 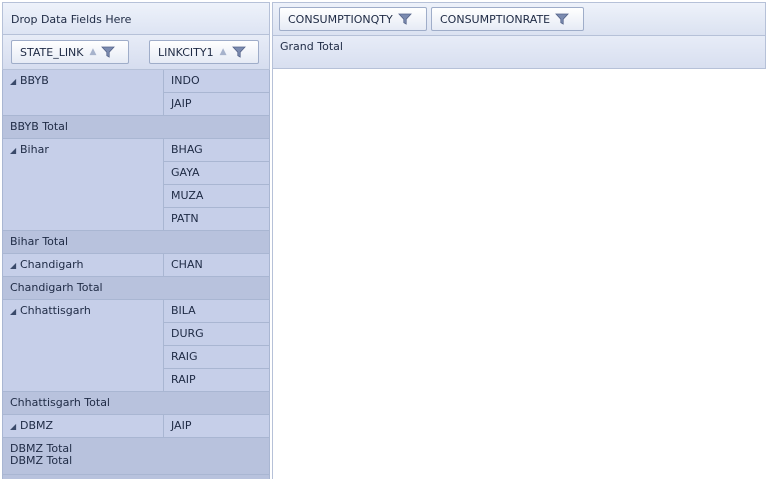 I want to click on field-state-link-button: STATE_LINK ▲, so click(x=70, y=52).